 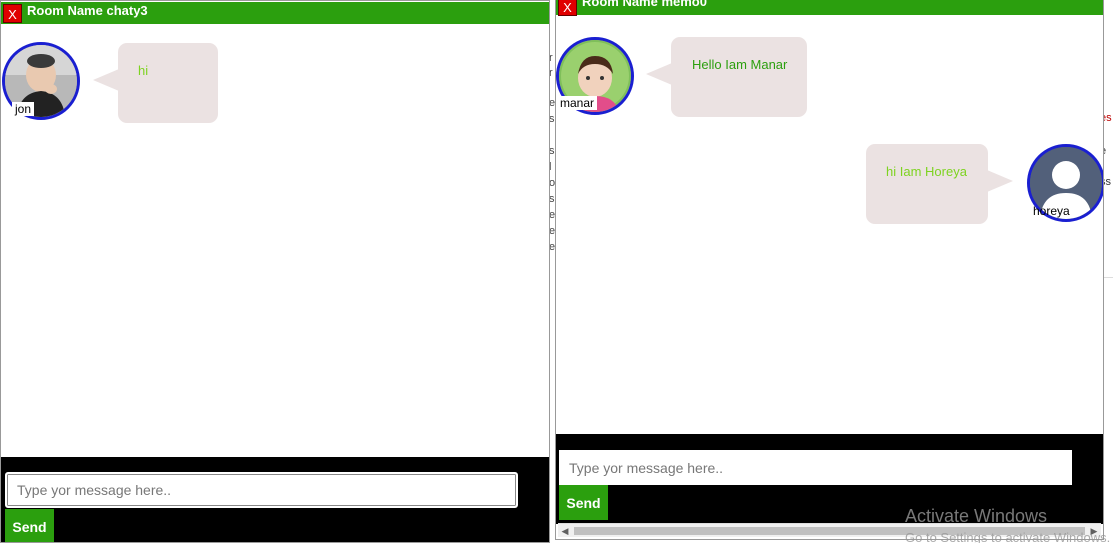 I want to click on message-text: Hello Iam Manar, so click(x=740, y=64).